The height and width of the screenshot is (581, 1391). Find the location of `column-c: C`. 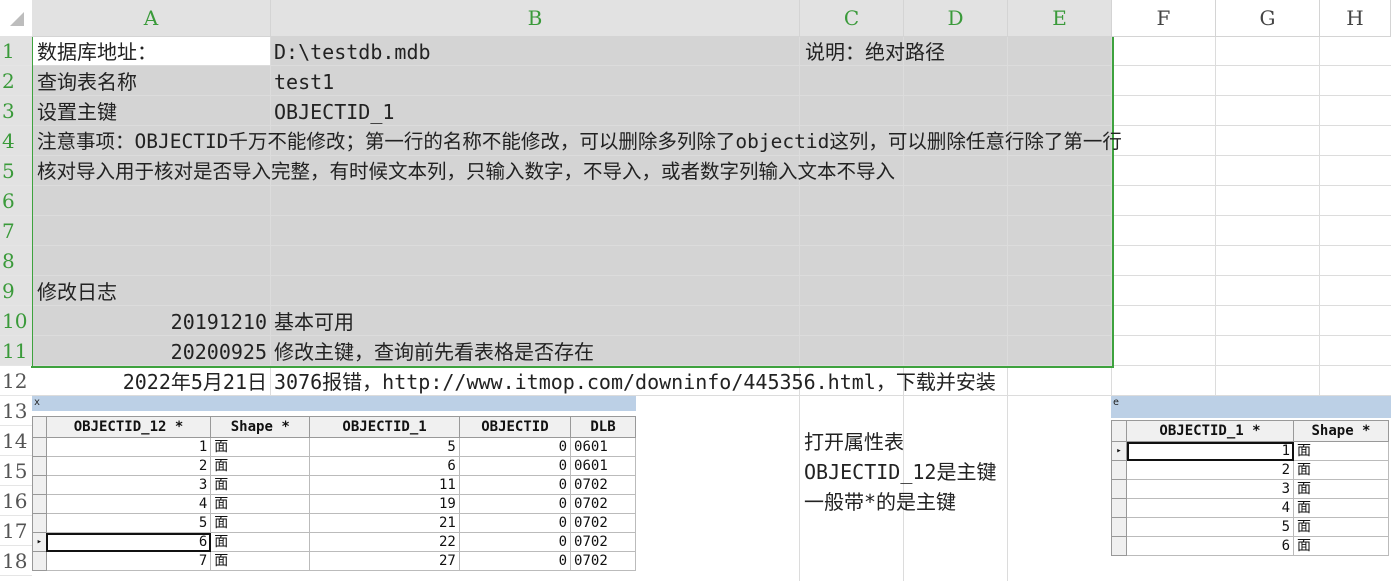

column-c: C is located at coordinates (852, 18).